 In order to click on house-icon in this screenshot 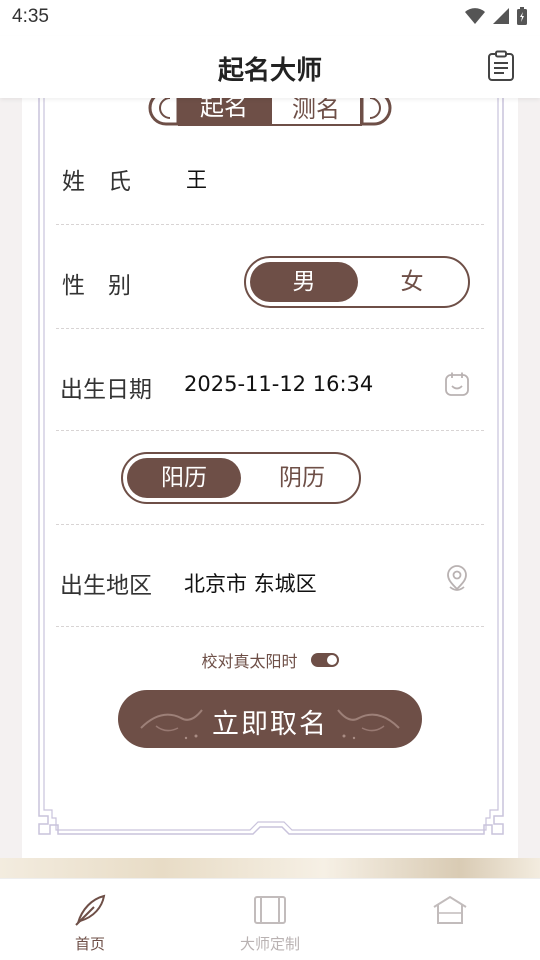, I will do `click(450, 909)`.